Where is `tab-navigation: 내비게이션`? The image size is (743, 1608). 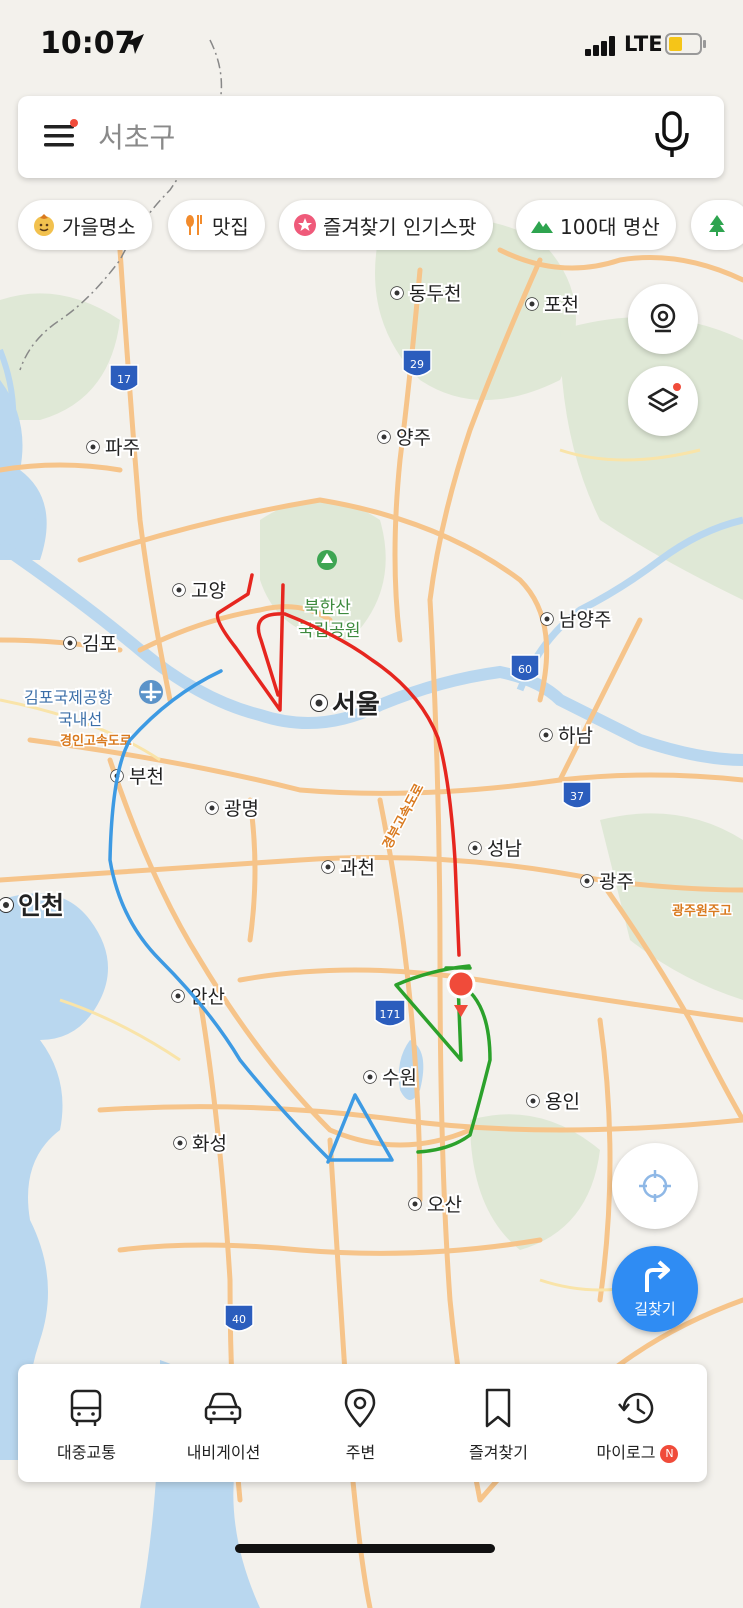
tab-navigation: 내비게이션 is located at coordinates (223, 1423).